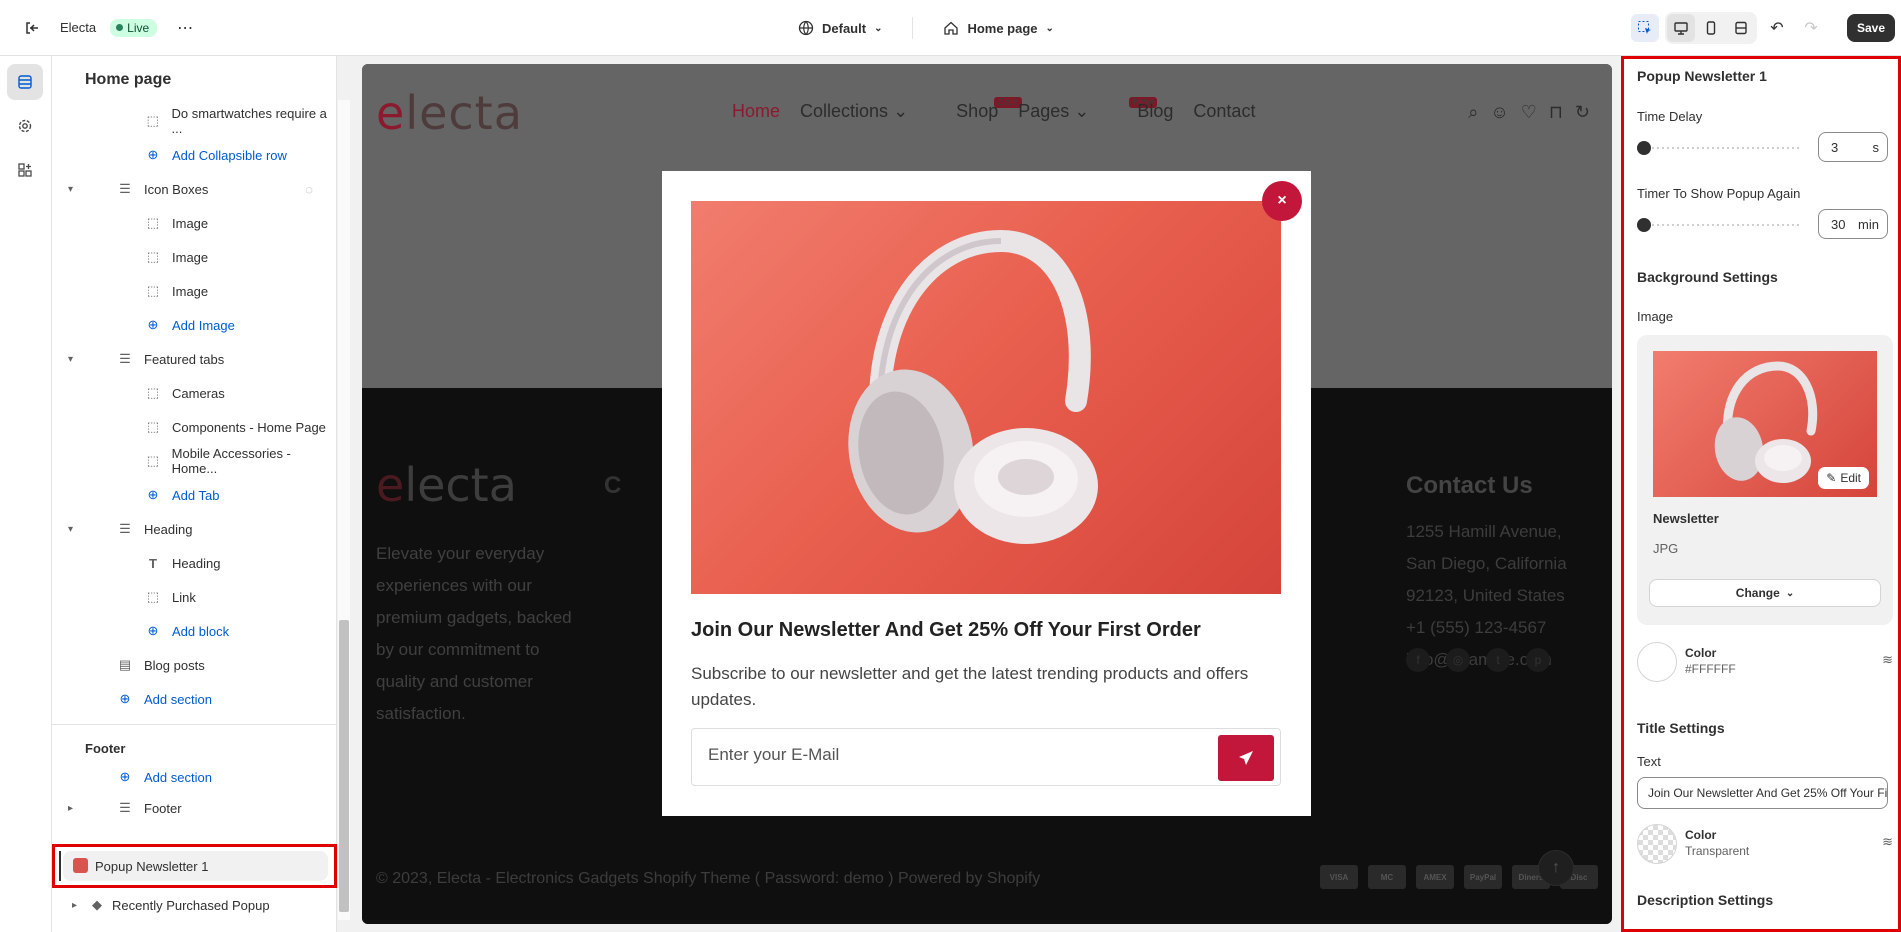 This screenshot has height=932, width=1901. What do you see at coordinates (1741, 28) in the screenshot?
I see `fullscreen-icon` at bounding box center [1741, 28].